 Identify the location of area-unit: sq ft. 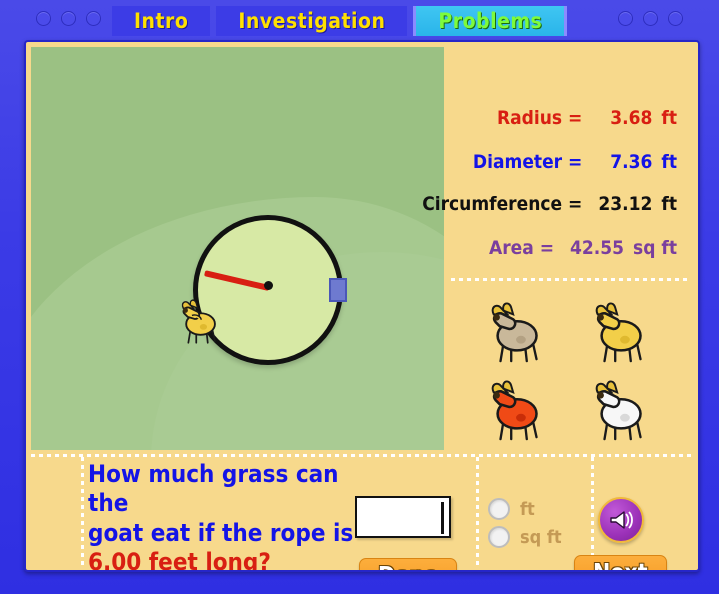
(655, 248).